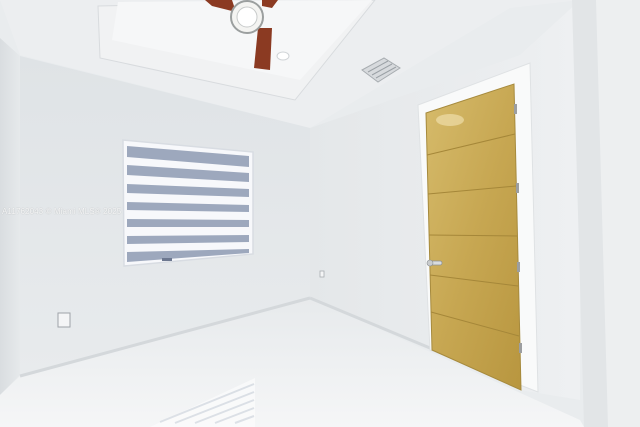 This screenshot has width=640, height=427. I want to click on door, so click(473, 237).